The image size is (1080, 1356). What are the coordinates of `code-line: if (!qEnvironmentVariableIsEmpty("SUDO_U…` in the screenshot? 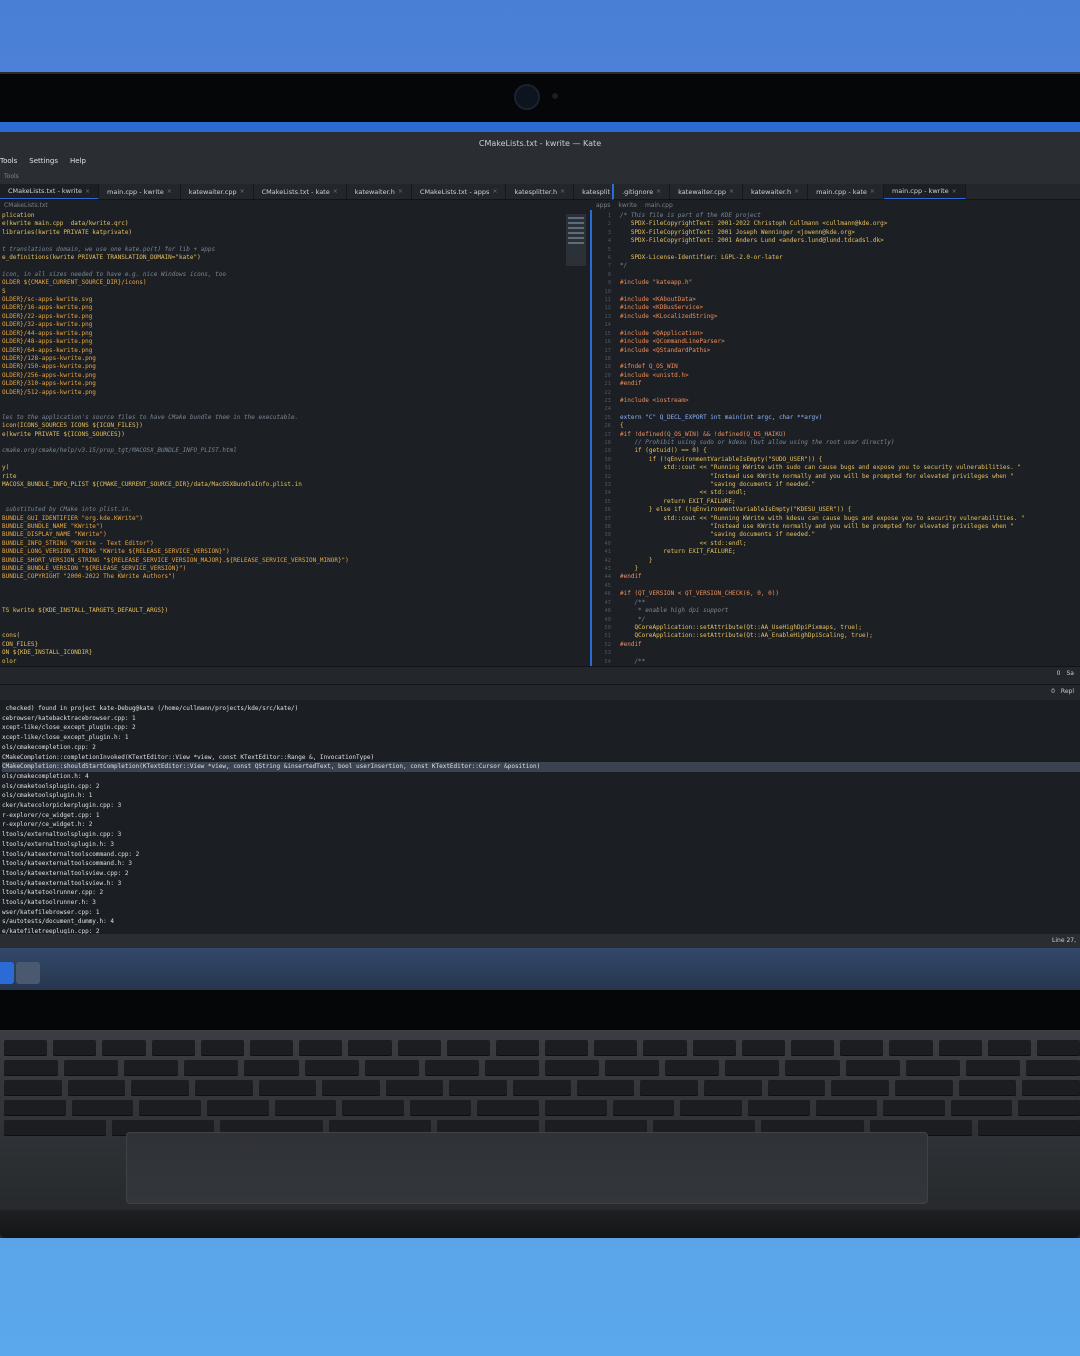 It's located at (721, 459).